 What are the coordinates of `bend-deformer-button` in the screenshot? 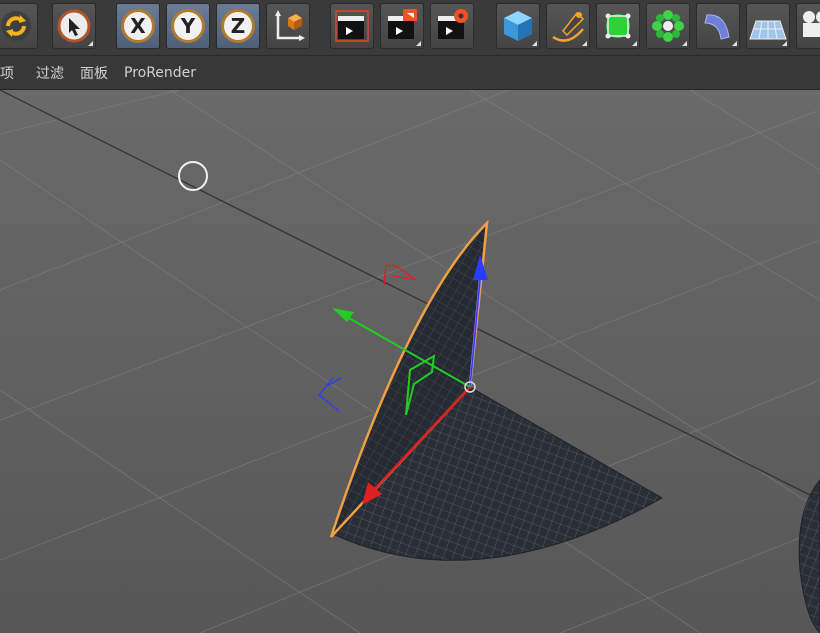 It's located at (718, 26).